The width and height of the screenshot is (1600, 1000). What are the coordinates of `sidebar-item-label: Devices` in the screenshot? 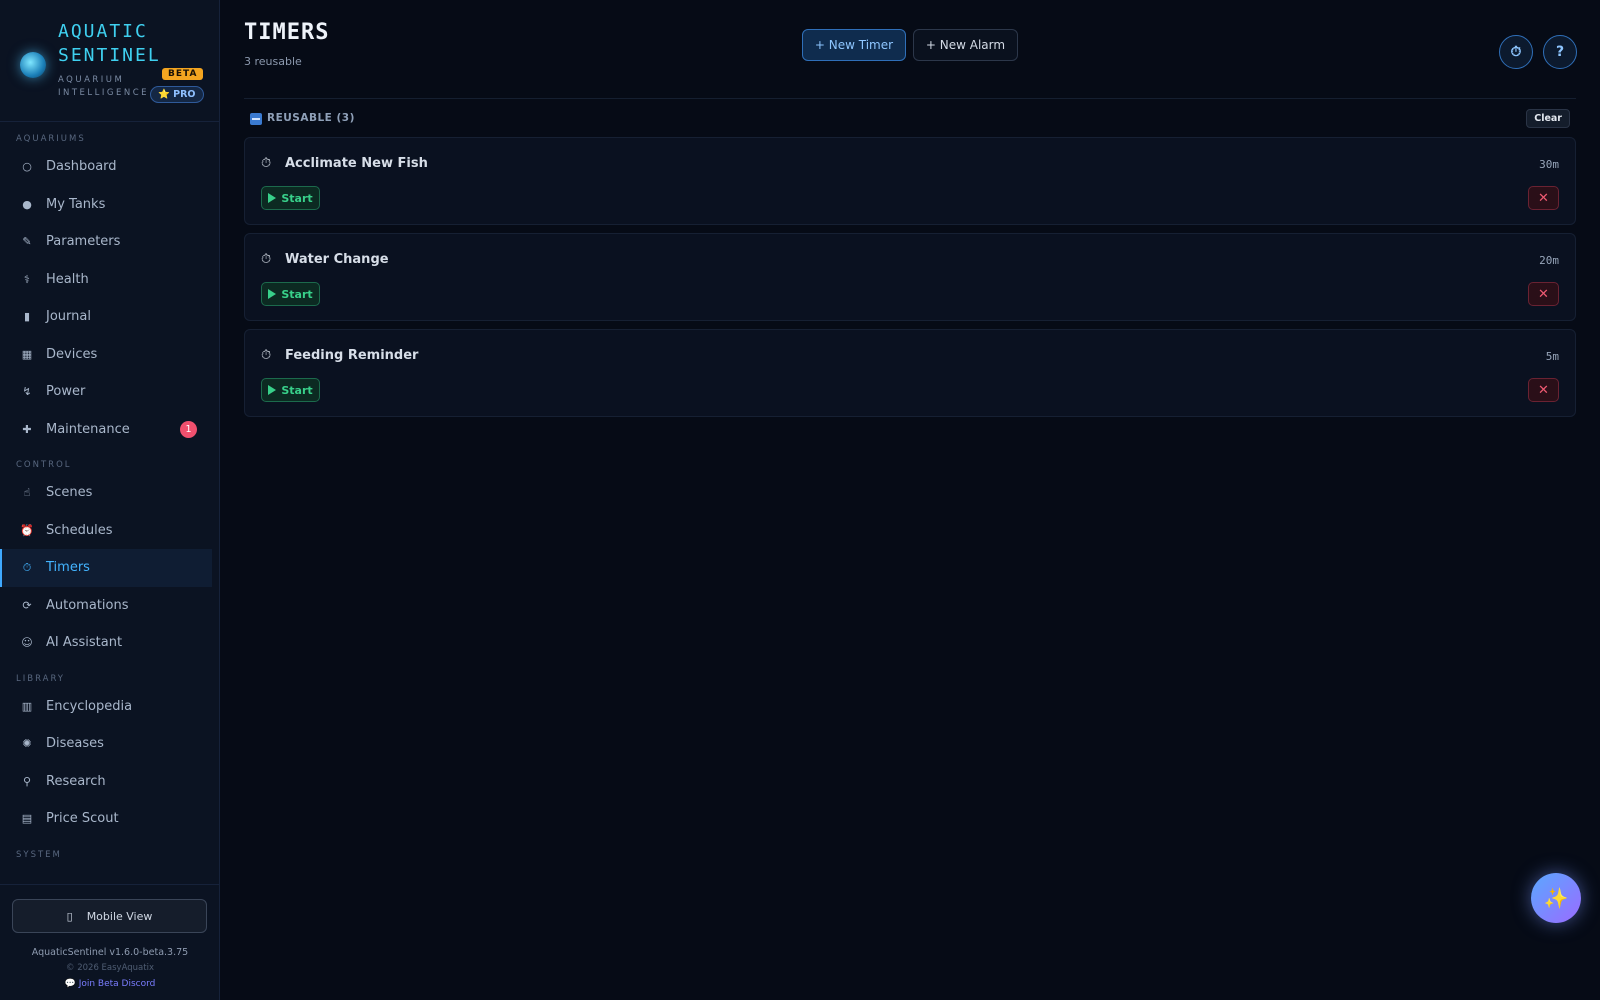 It's located at (72, 354).